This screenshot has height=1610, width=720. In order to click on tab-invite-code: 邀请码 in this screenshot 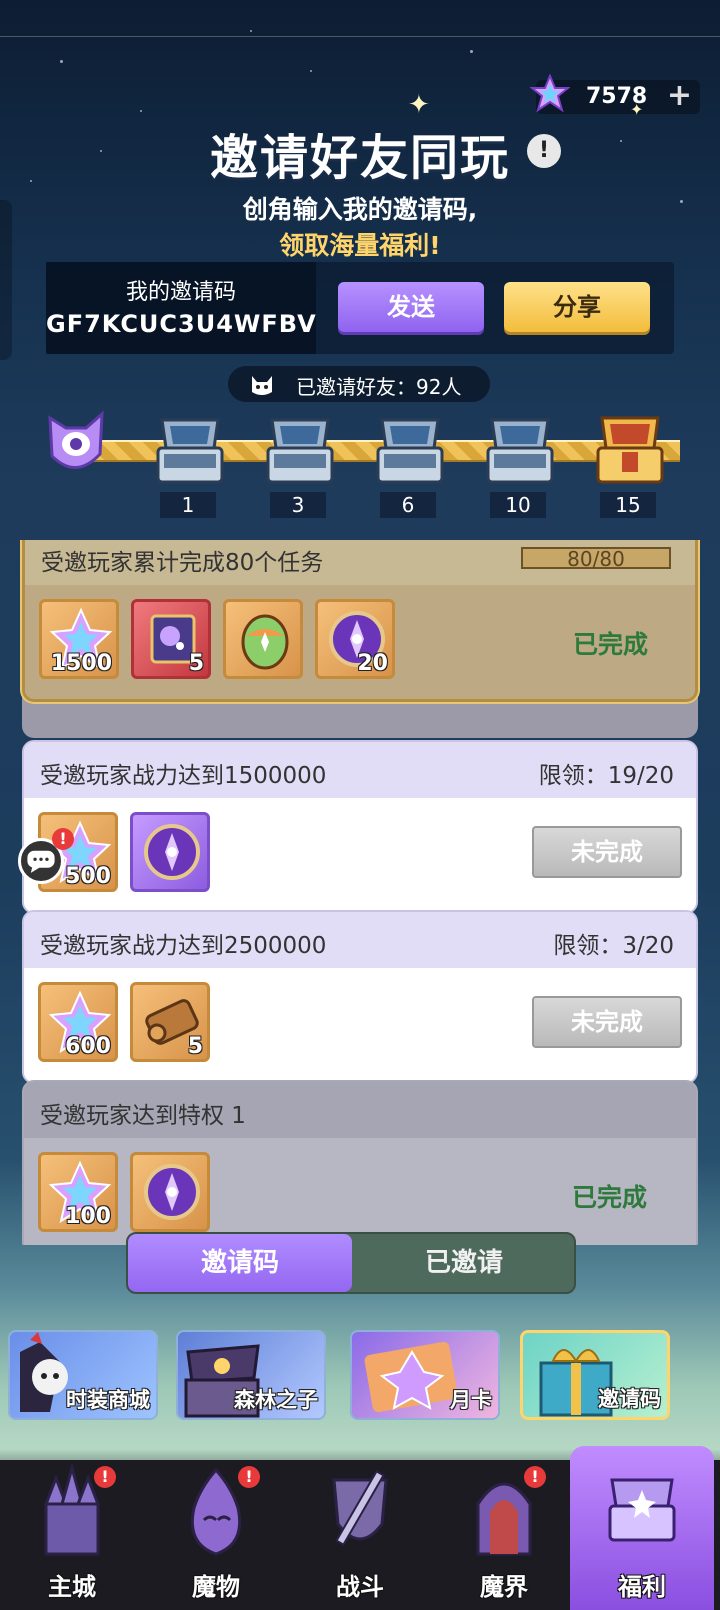, I will do `click(240, 1263)`.